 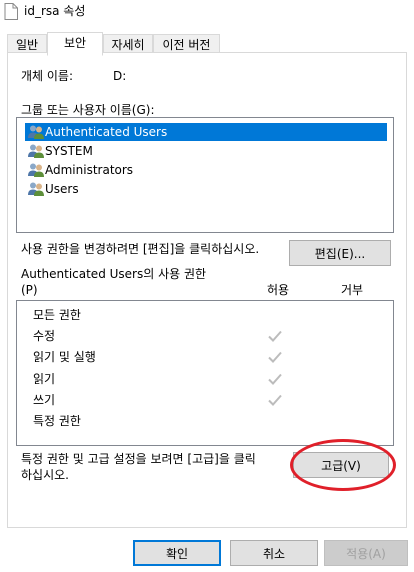 I want to click on file-icon, so click(x=11, y=11).